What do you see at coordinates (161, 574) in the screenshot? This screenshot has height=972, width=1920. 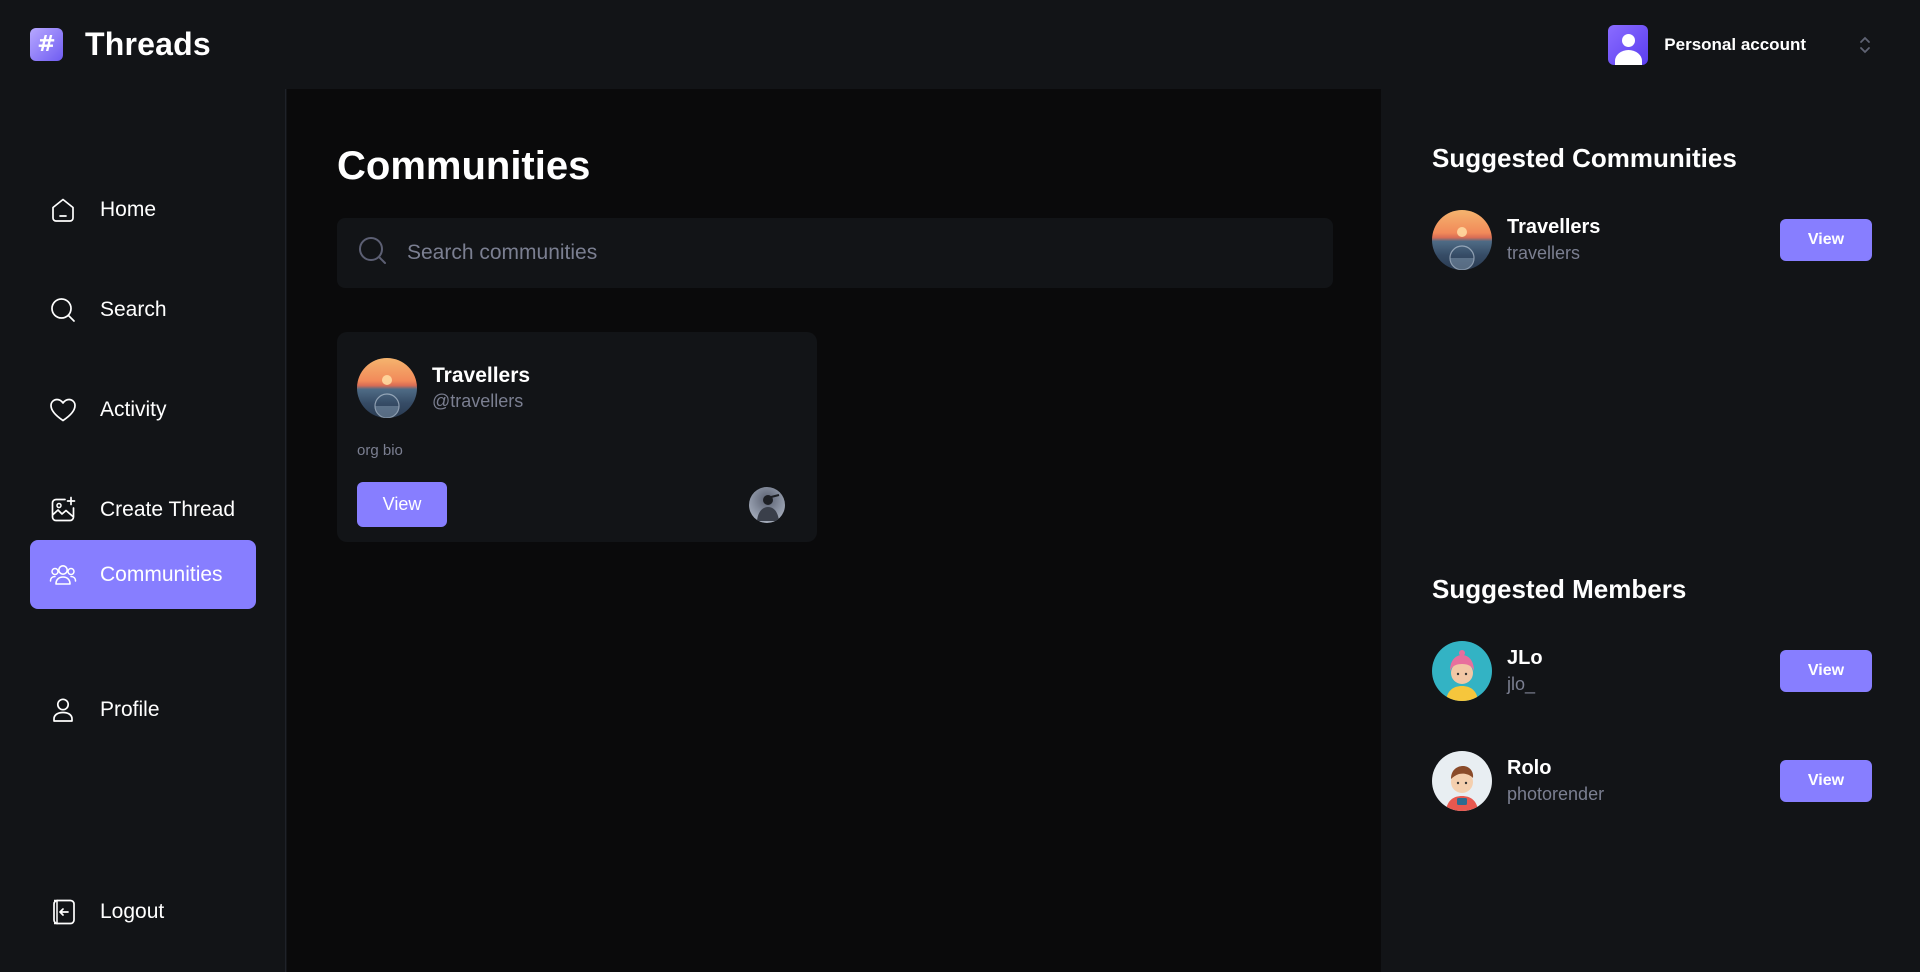 I see `sidebar-item-label: Communities` at bounding box center [161, 574].